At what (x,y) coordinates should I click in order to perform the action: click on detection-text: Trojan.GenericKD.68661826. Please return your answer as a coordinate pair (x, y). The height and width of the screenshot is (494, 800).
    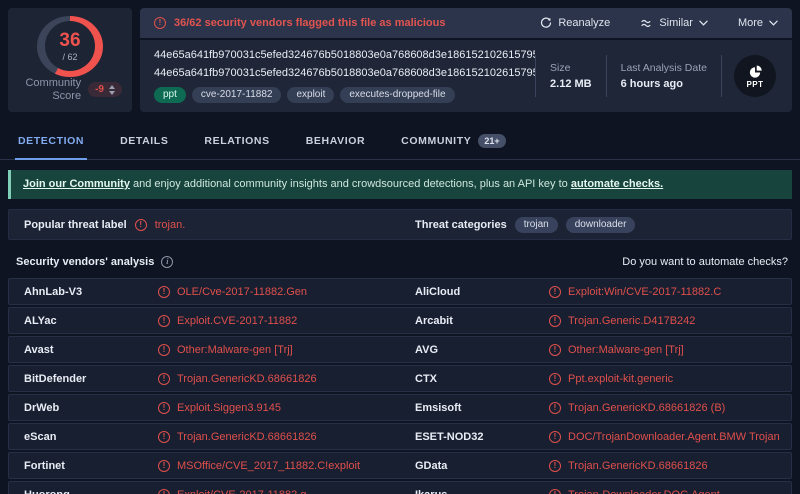
    Looking at the image, I should click on (247, 436).